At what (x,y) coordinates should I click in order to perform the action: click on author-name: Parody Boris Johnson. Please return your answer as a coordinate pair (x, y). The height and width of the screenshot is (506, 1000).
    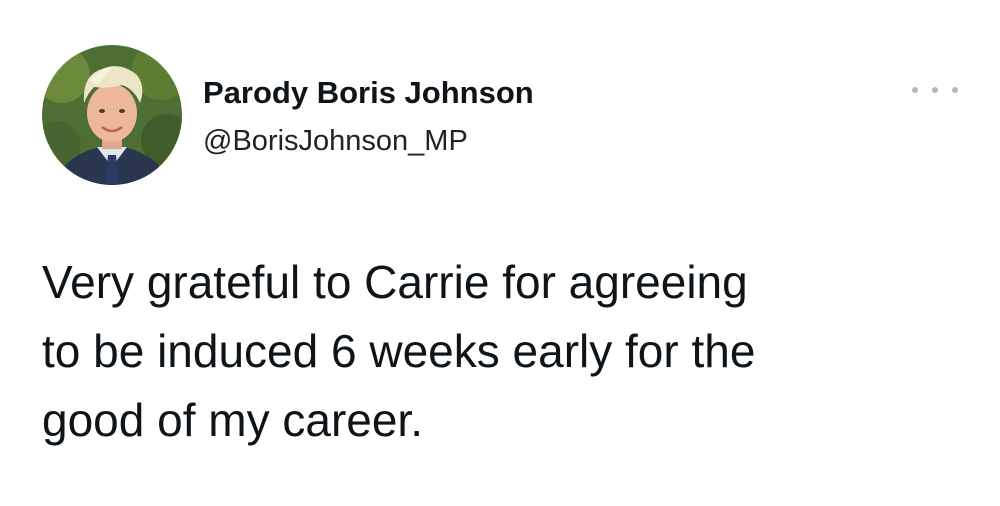
    Looking at the image, I should click on (368, 93).